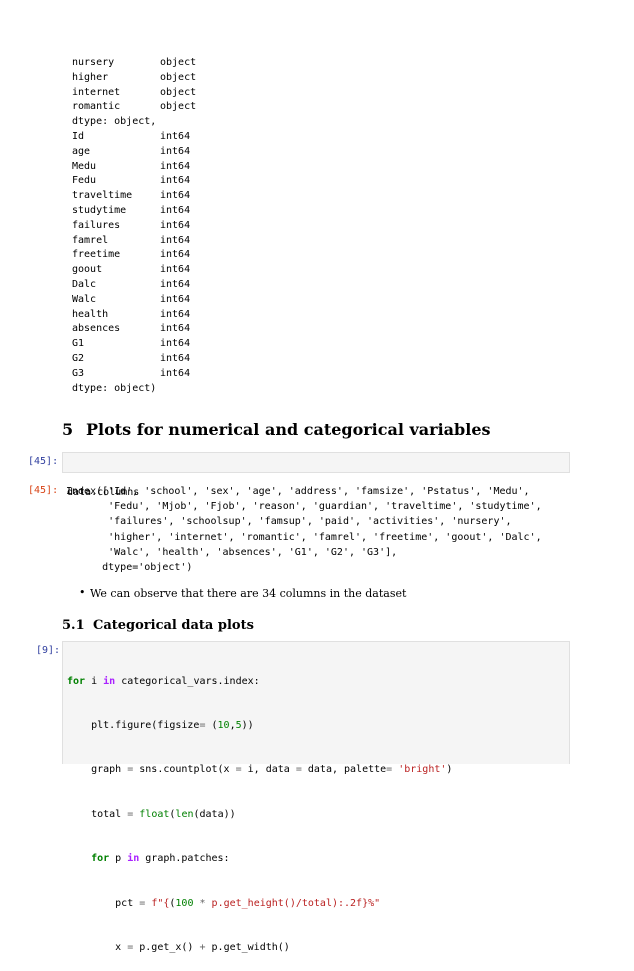  What do you see at coordinates (114, 388) in the screenshot?
I see `dtype-footer: dtype: object)` at bounding box center [114, 388].